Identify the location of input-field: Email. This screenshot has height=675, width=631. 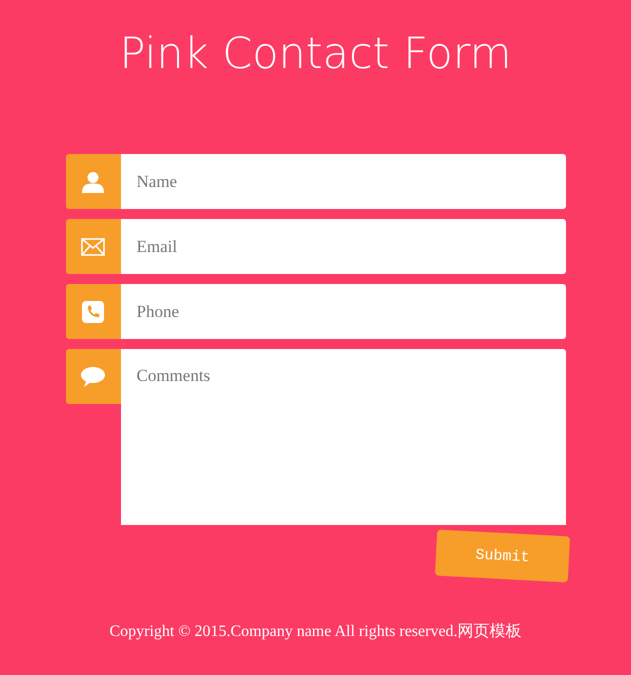
(343, 246).